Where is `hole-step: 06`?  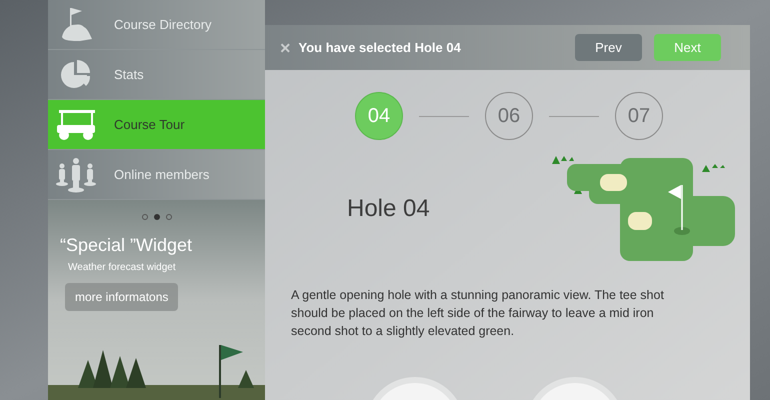 hole-step: 06 is located at coordinates (509, 116).